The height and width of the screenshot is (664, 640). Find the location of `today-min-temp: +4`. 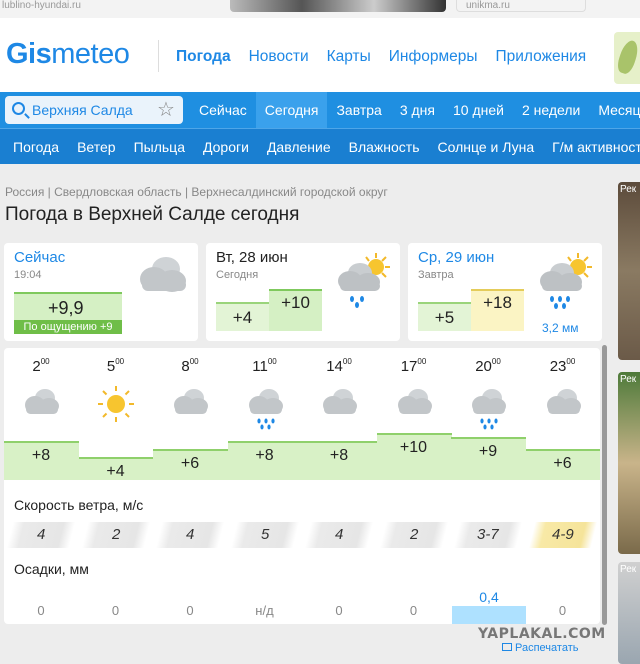

today-min-temp: +4 is located at coordinates (242, 316).